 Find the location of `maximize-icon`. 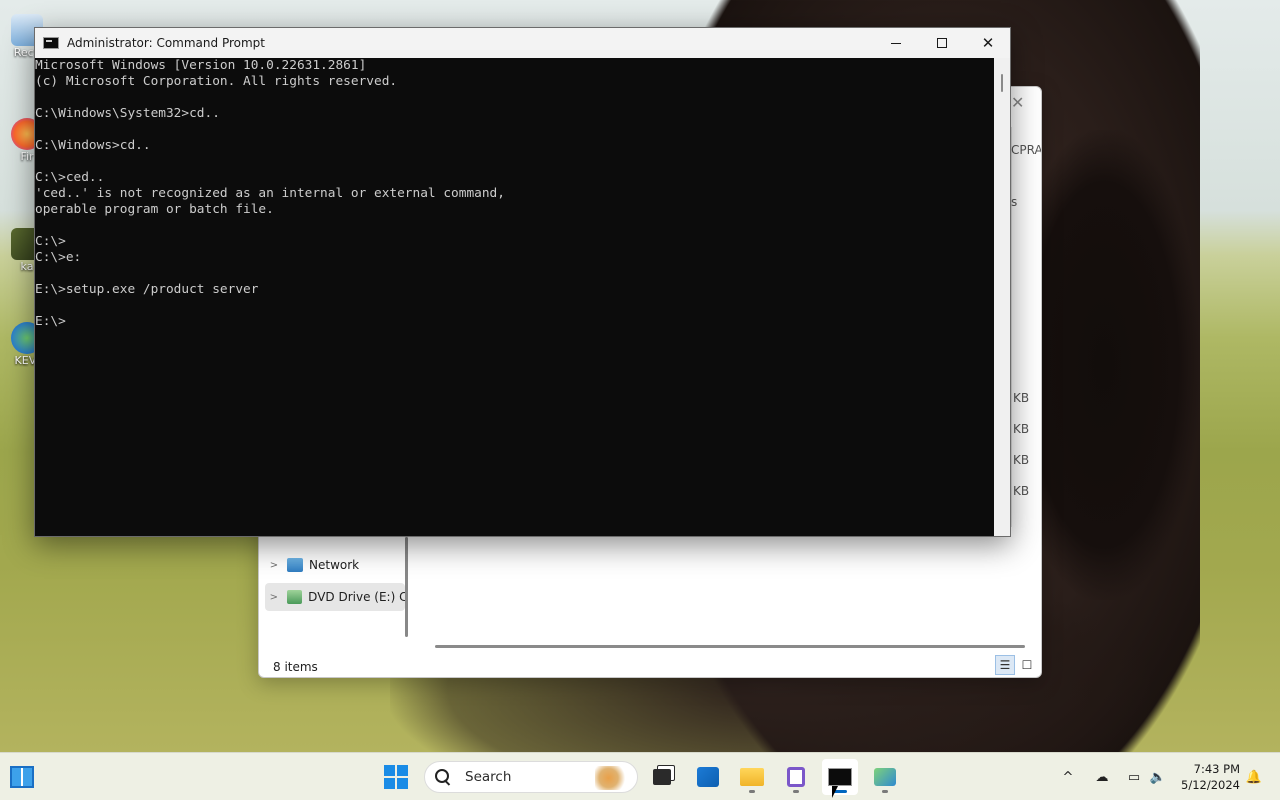

maximize-icon is located at coordinates (942, 43).